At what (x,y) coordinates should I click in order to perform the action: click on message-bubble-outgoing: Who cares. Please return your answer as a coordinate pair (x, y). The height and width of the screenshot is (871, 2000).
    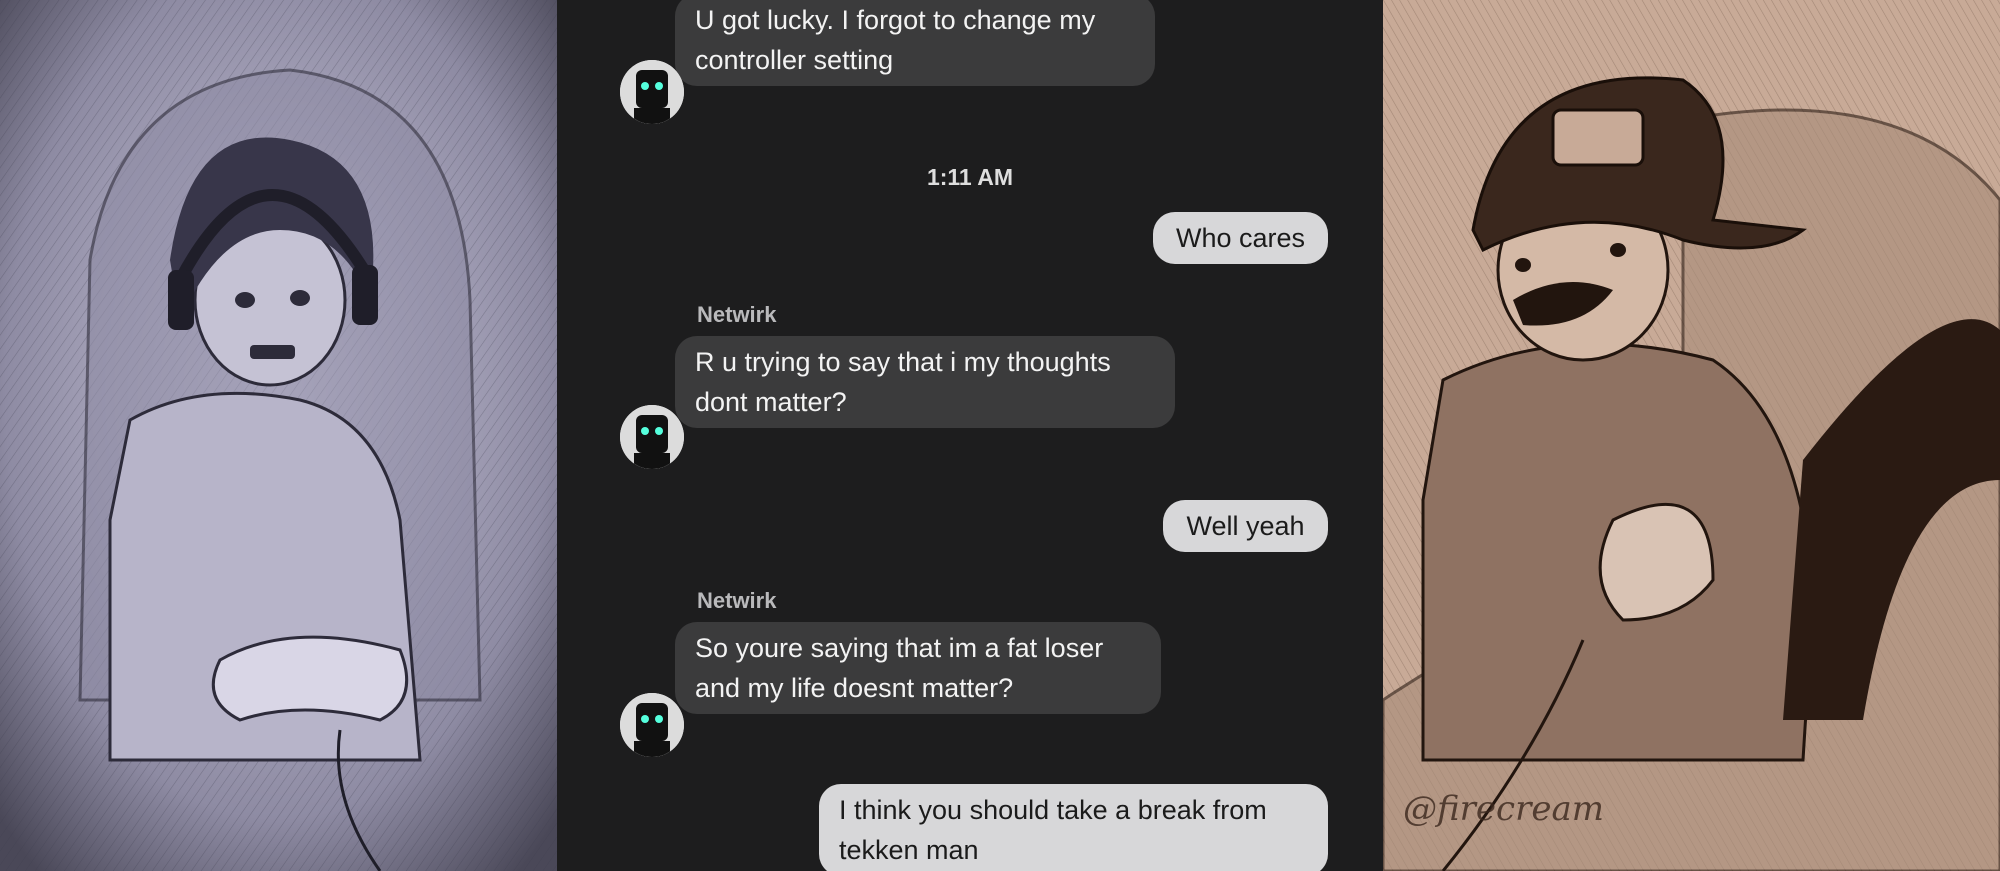
    Looking at the image, I should click on (1240, 238).